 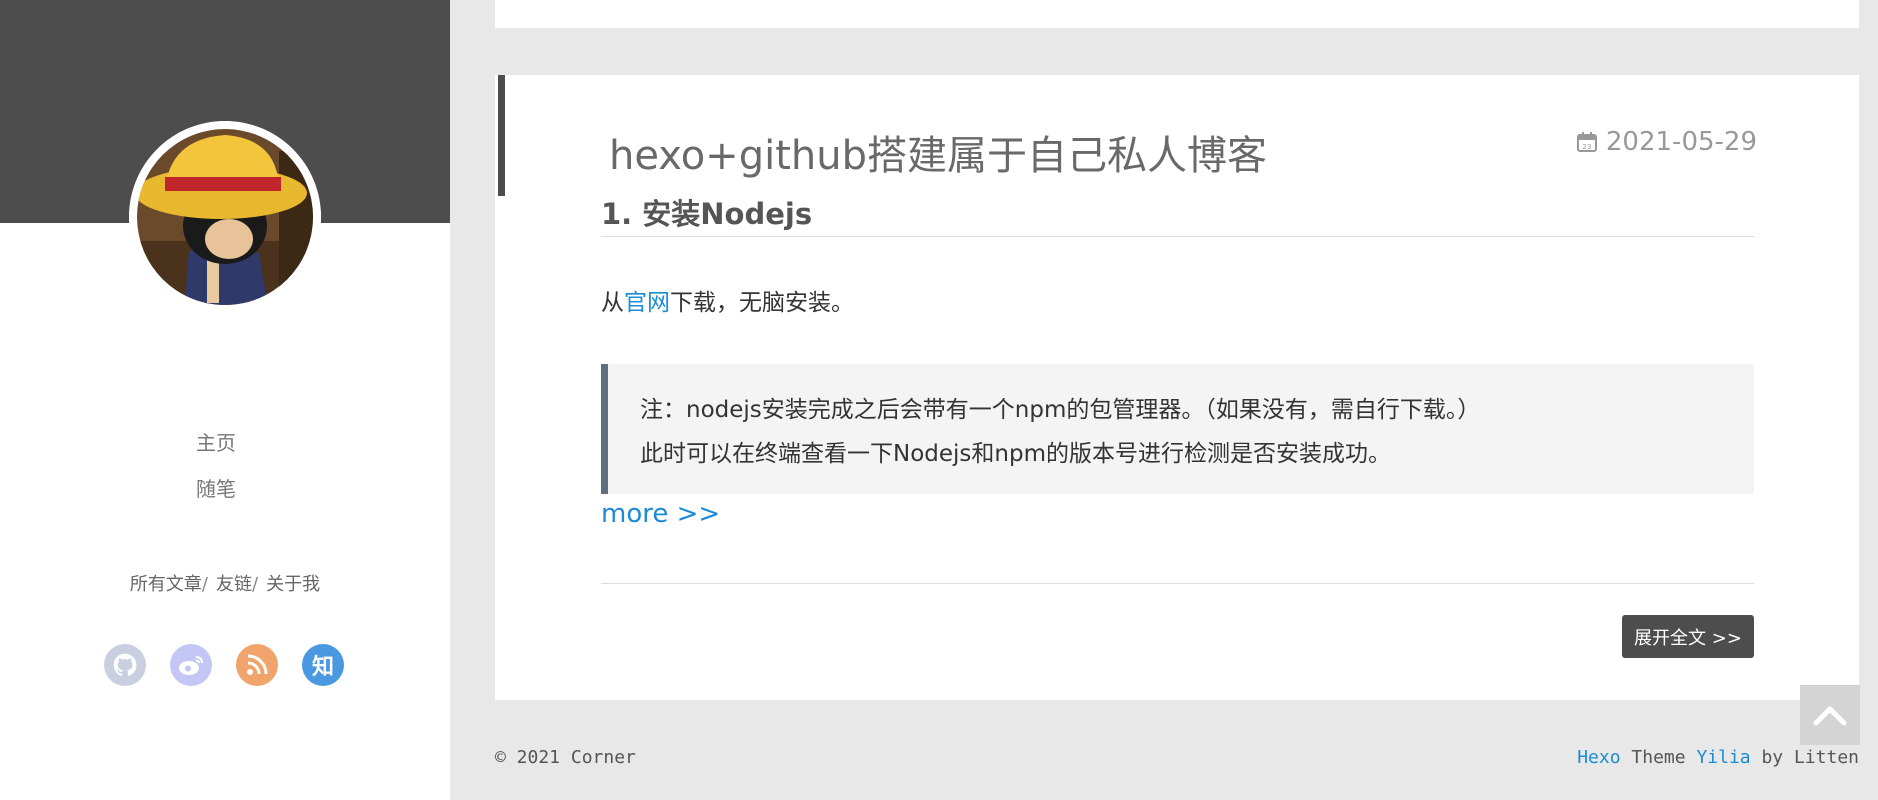 I want to click on article-footer-divider, so click(x=1177, y=583).